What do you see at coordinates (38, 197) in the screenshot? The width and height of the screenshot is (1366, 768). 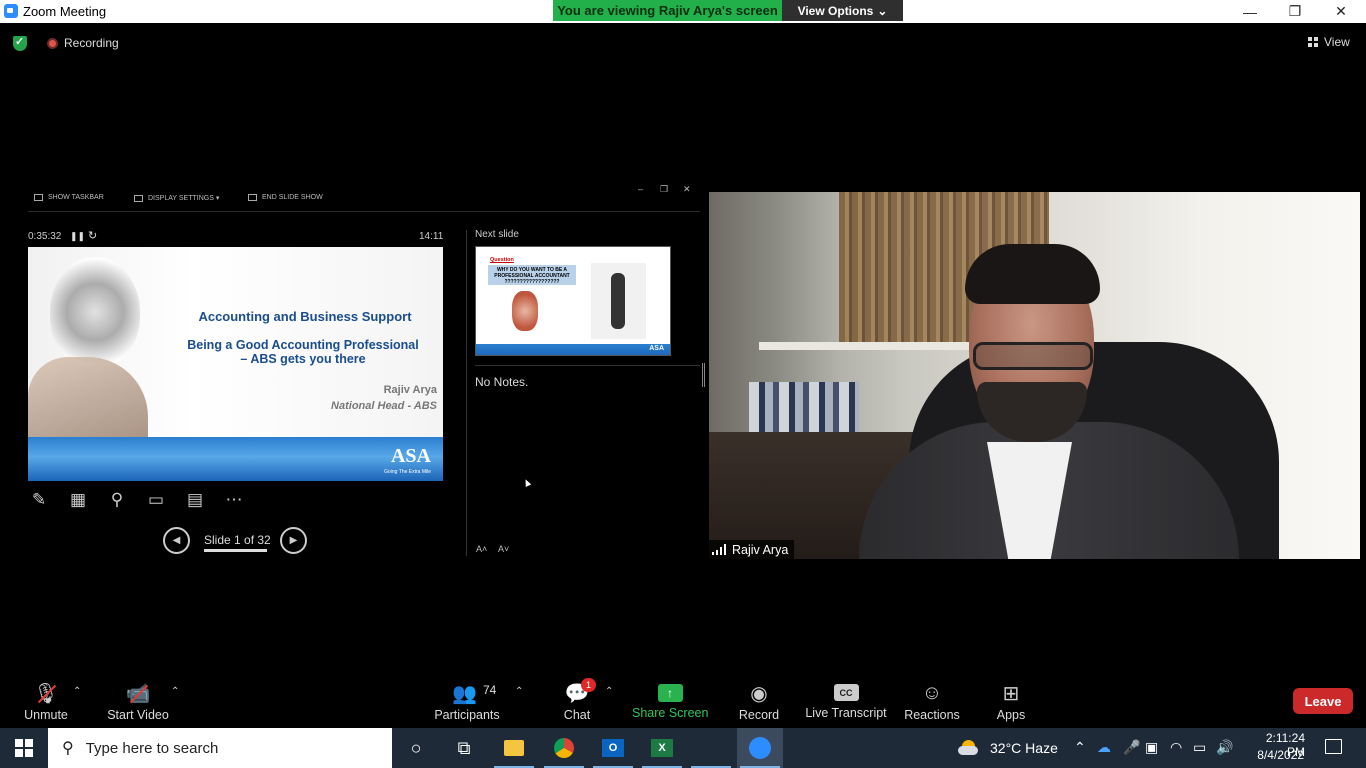 I see `taskbar-icon` at bounding box center [38, 197].